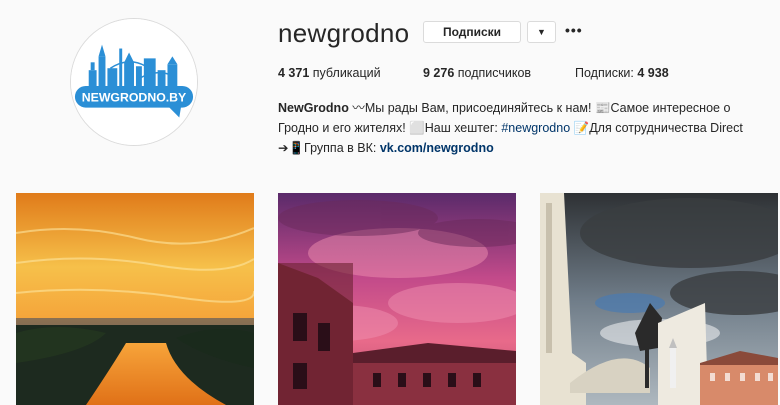 Image resolution: width=780 pixels, height=405 pixels. I want to click on followers-count: 9 276, so click(439, 73).